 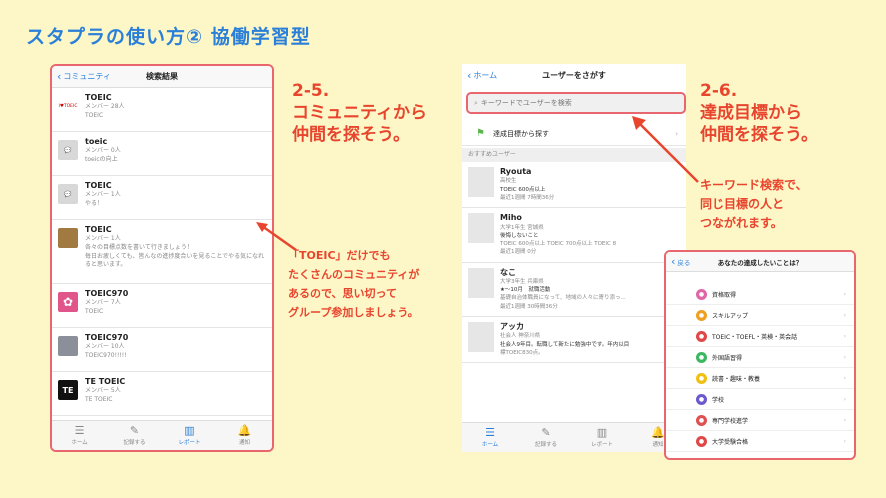 What do you see at coordinates (522, 352) in the screenshot?
I see `user-detail: 標TOEIC830点。` at bounding box center [522, 352].